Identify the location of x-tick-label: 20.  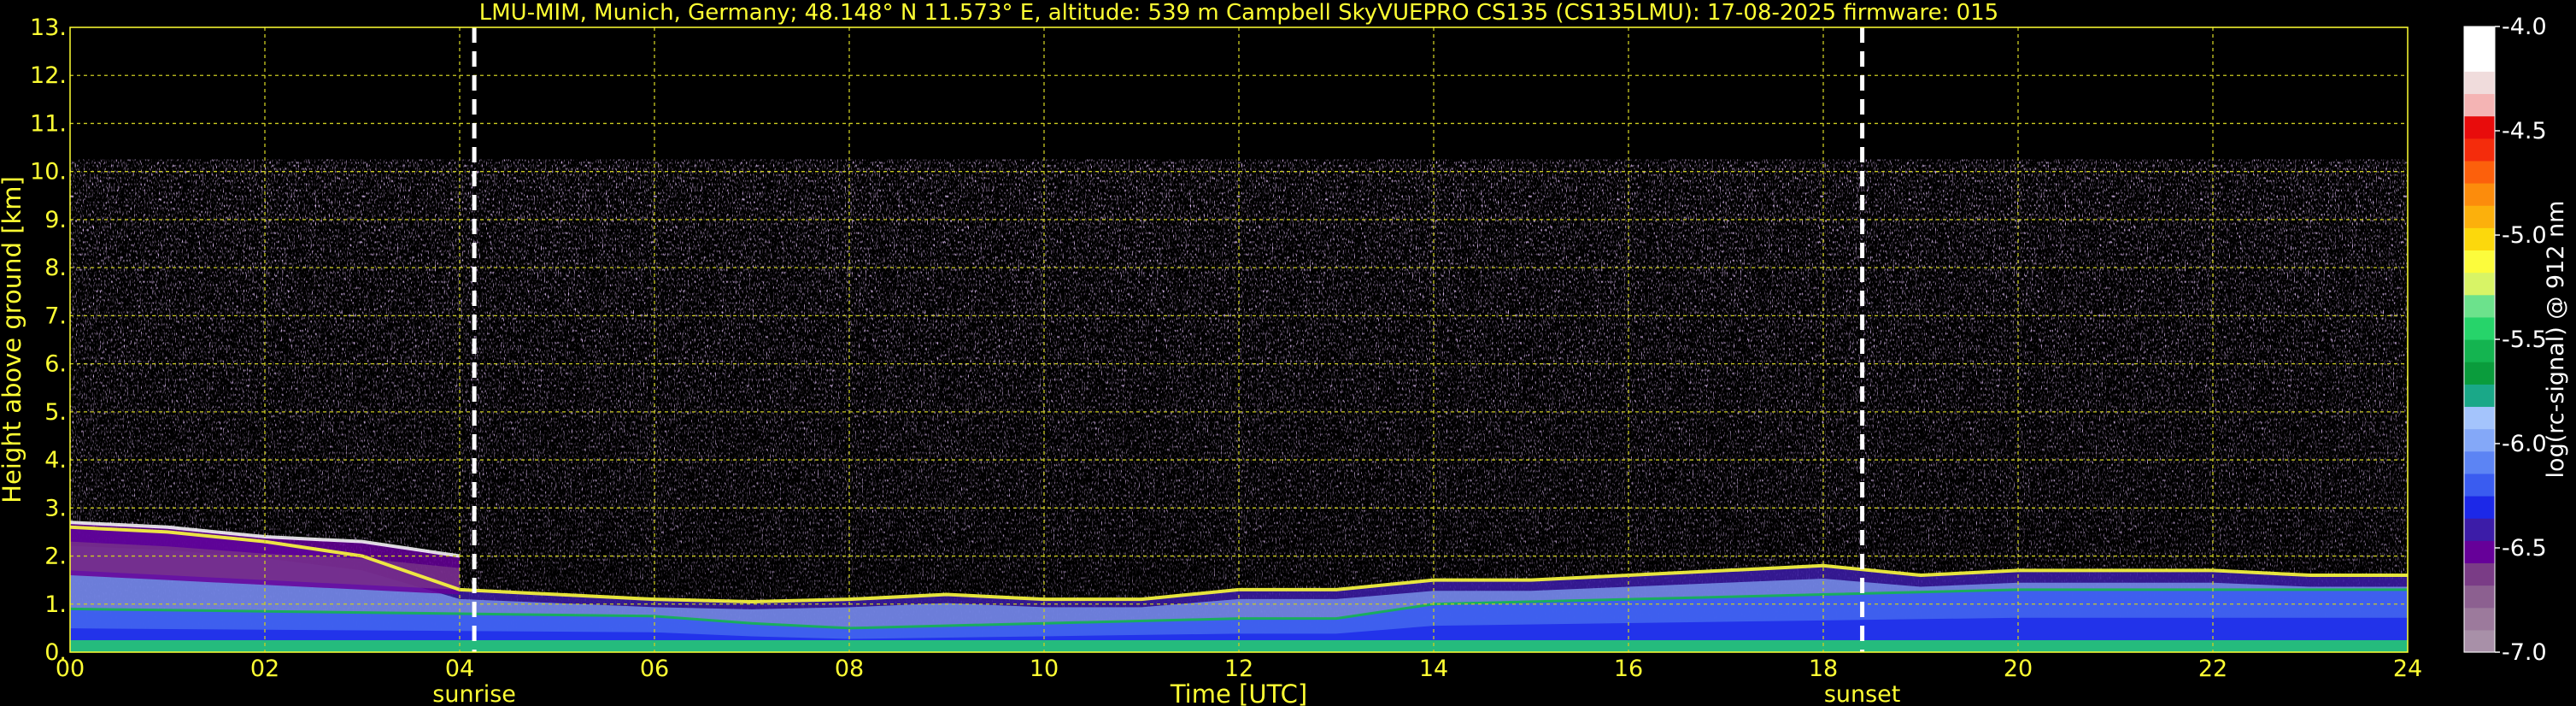
(2018, 669).